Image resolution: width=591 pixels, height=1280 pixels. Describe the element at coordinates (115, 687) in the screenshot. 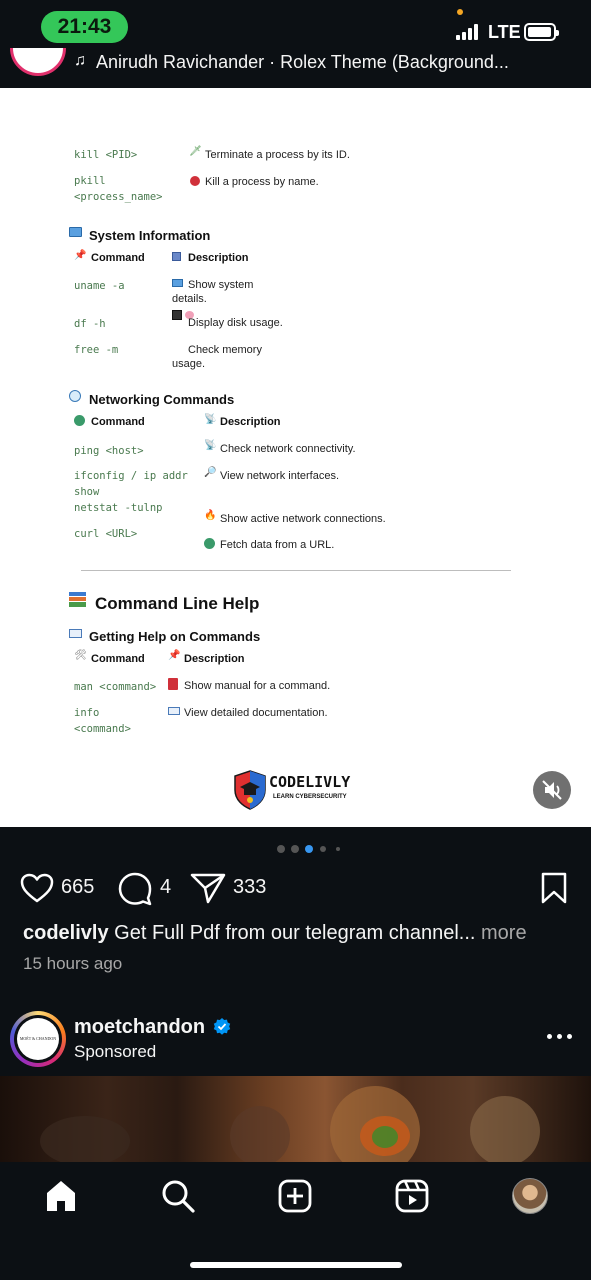

I see `command-man: man <command>` at that location.